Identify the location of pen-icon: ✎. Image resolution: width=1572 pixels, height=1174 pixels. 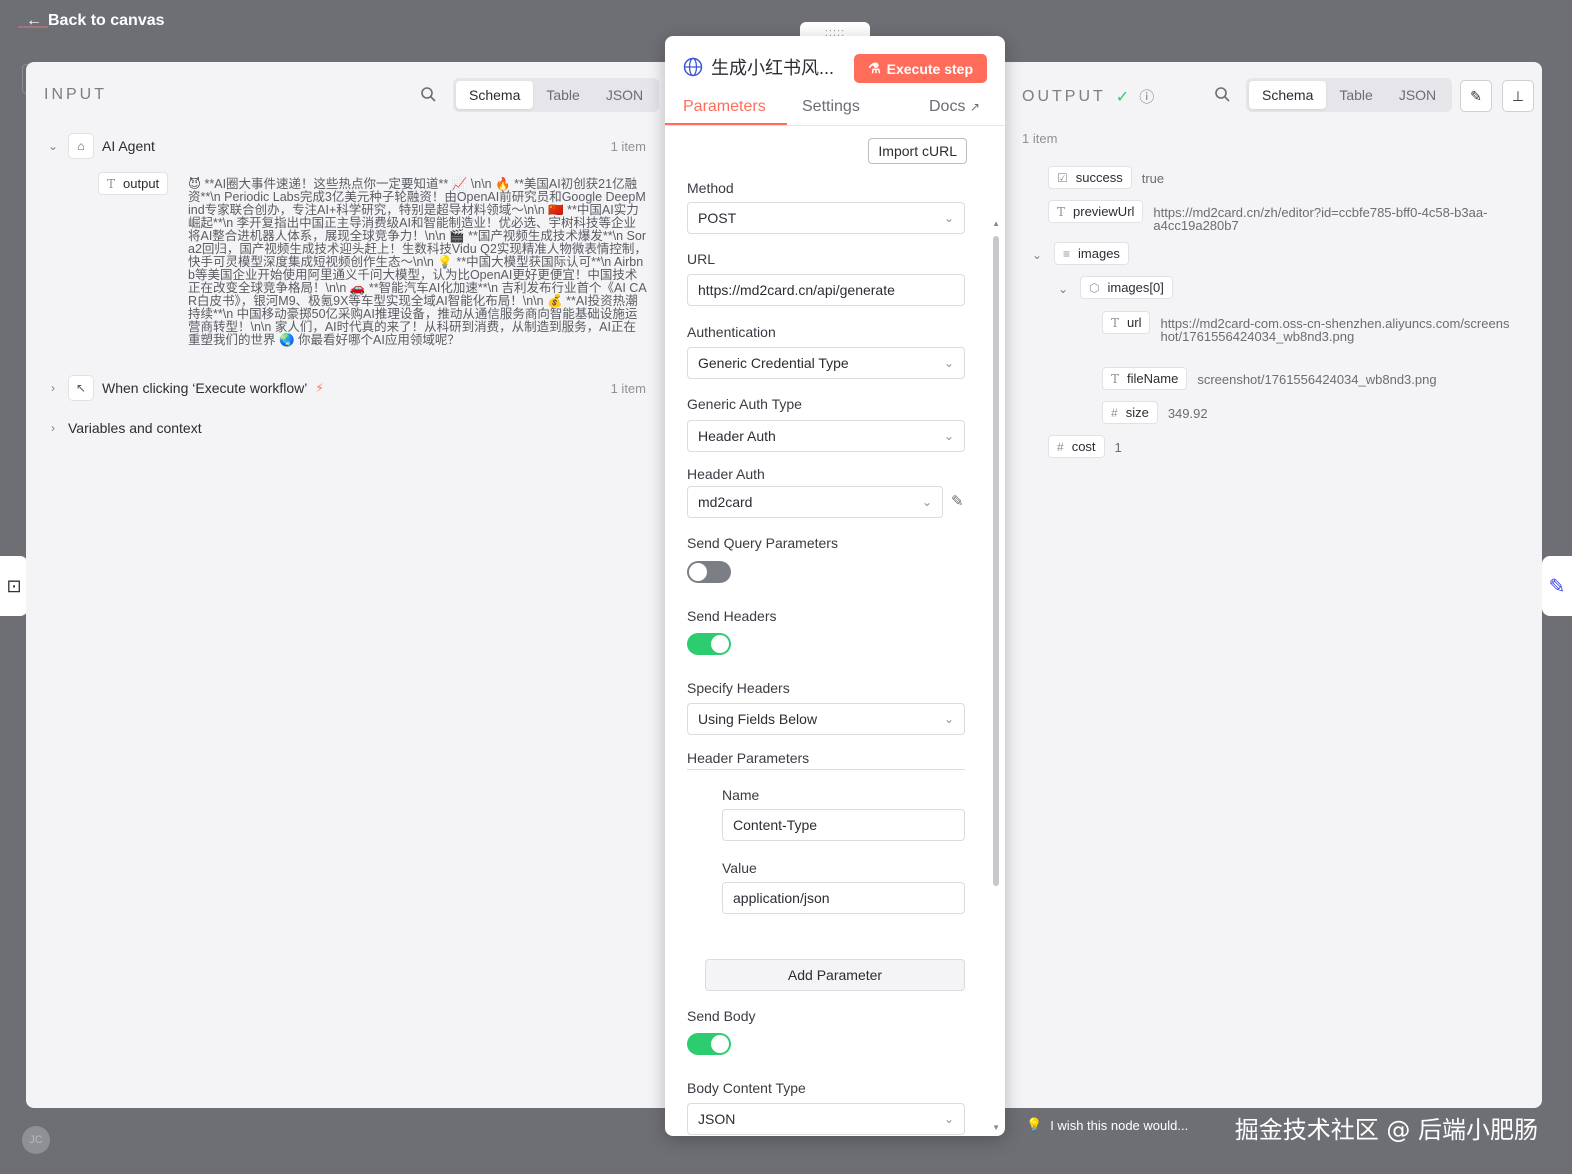
(1557, 586).